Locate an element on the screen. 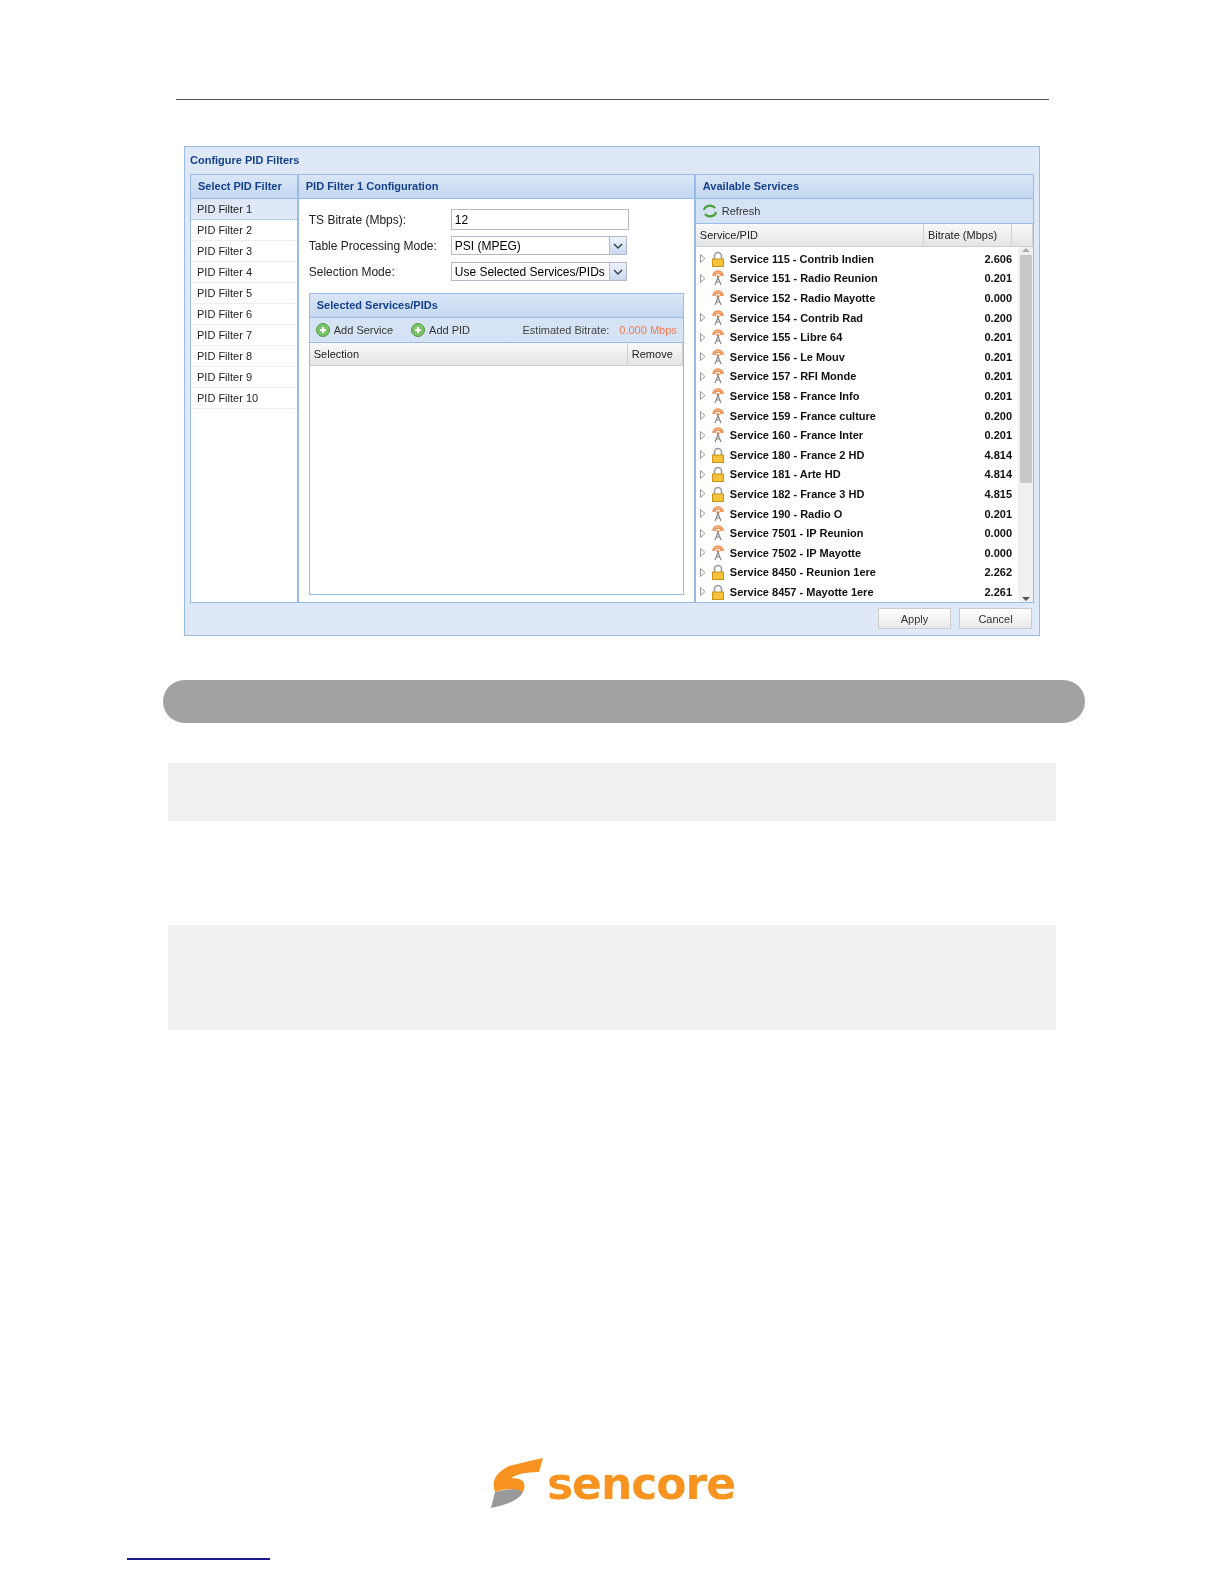 This screenshot has width=1224, height=1584. swoosh-icon is located at coordinates (516, 1483).